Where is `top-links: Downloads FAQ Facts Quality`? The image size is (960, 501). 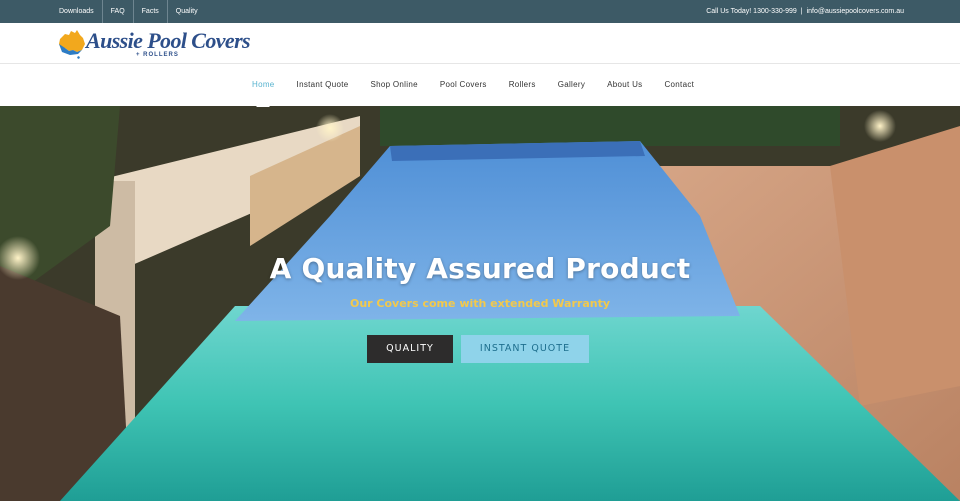 top-links: Downloads FAQ Facts Quality is located at coordinates (128, 11).